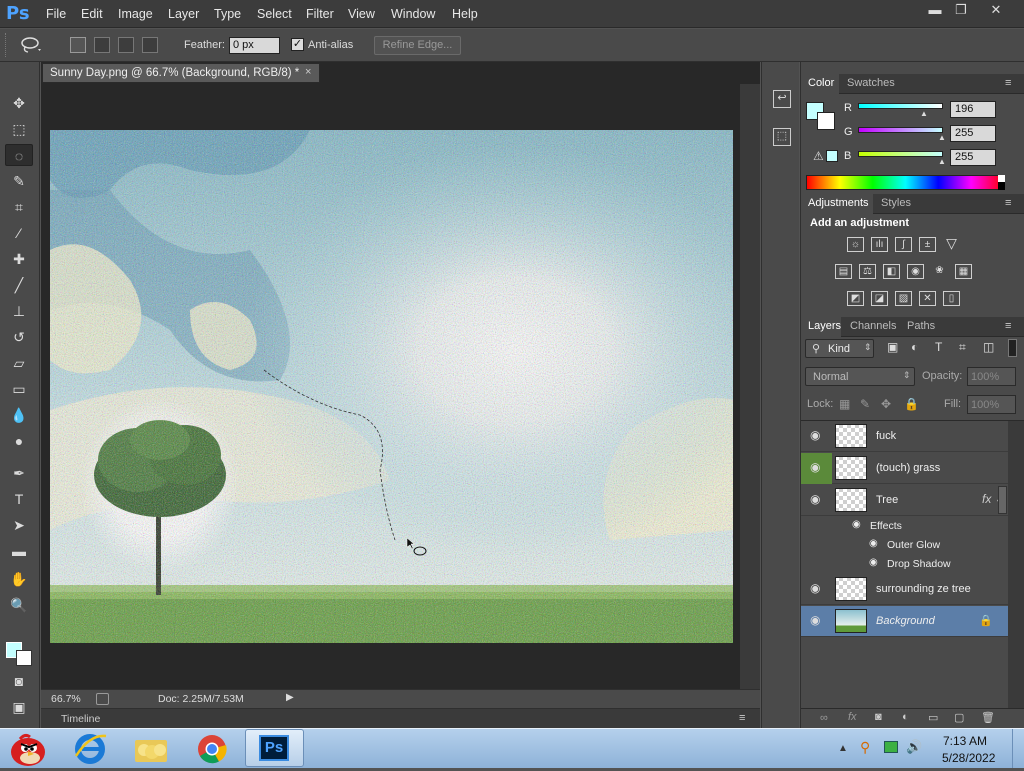 The height and width of the screenshot is (771, 1024). What do you see at coordinates (900, 154) in the screenshot?
I see `slider-b-track` at bounding box center [900, 154].